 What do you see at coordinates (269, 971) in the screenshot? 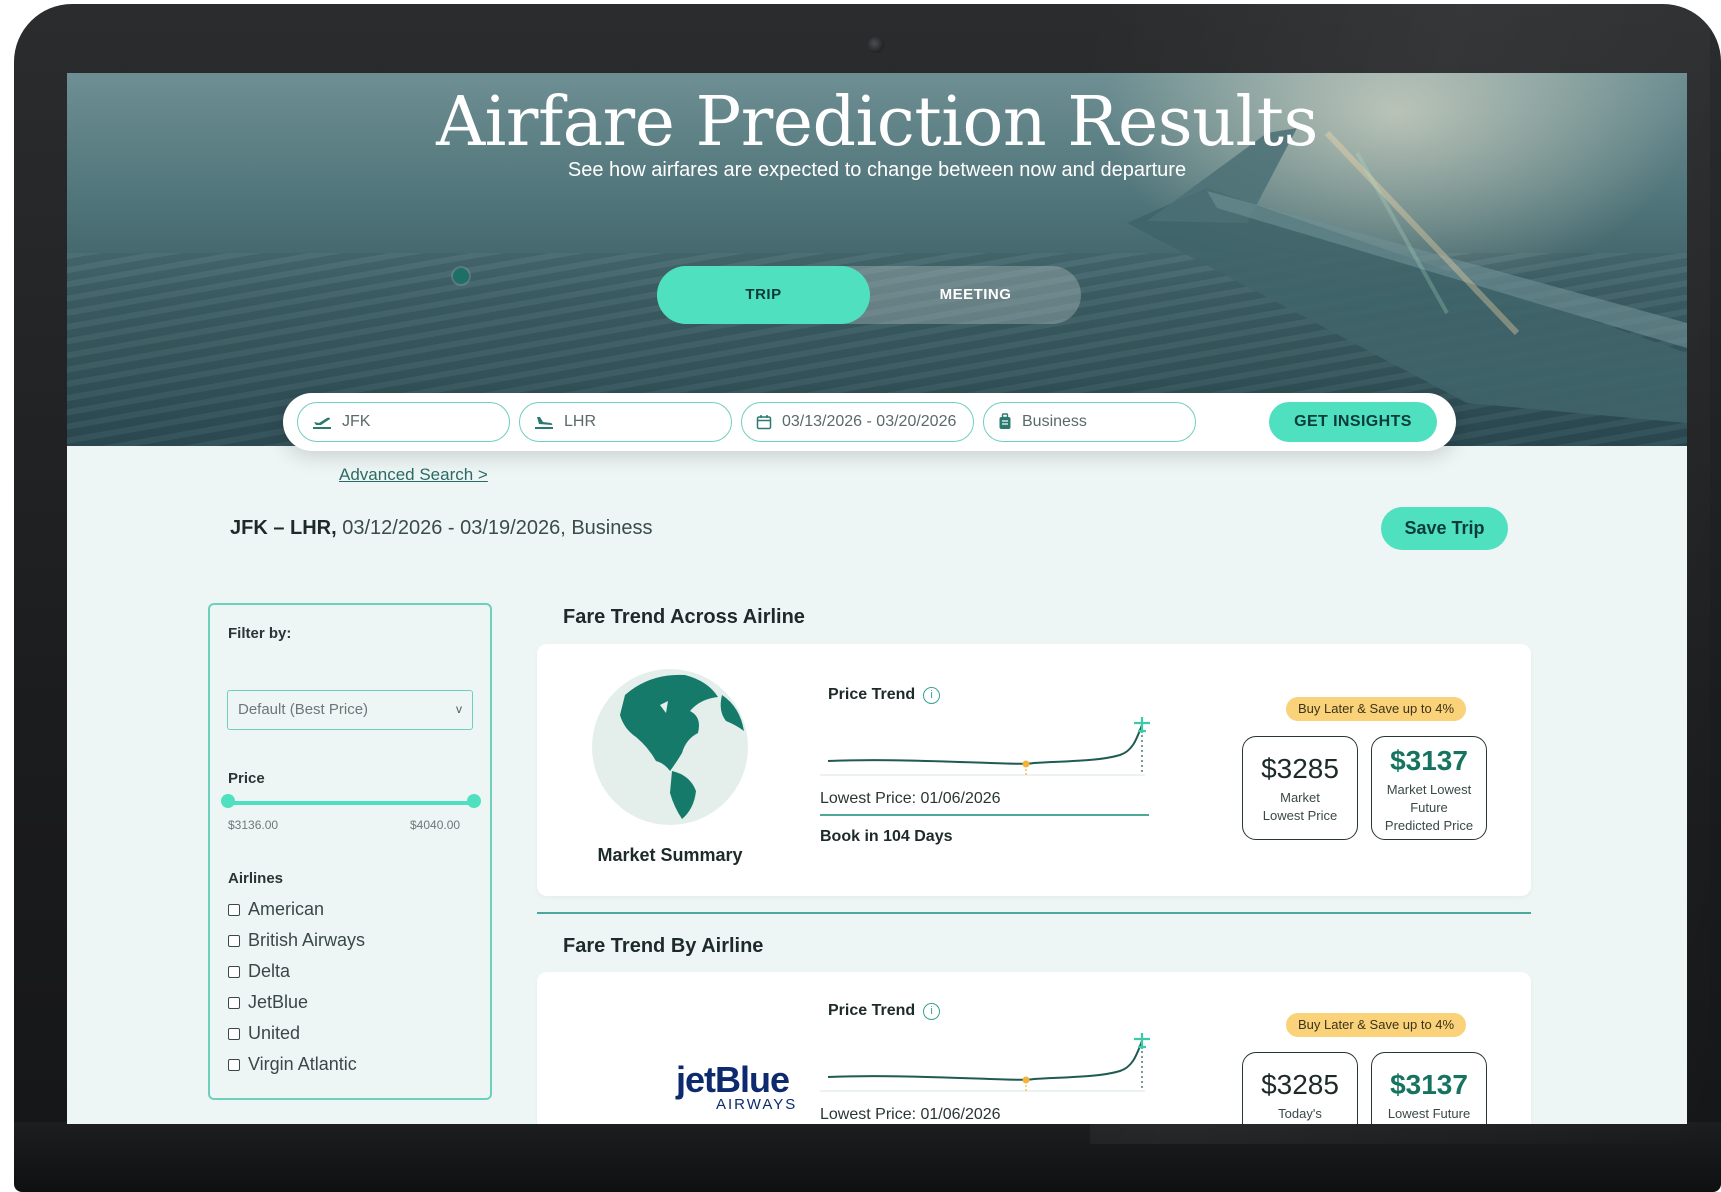
I see `airline-option-label: Delta` at bounding box center [269, 971].